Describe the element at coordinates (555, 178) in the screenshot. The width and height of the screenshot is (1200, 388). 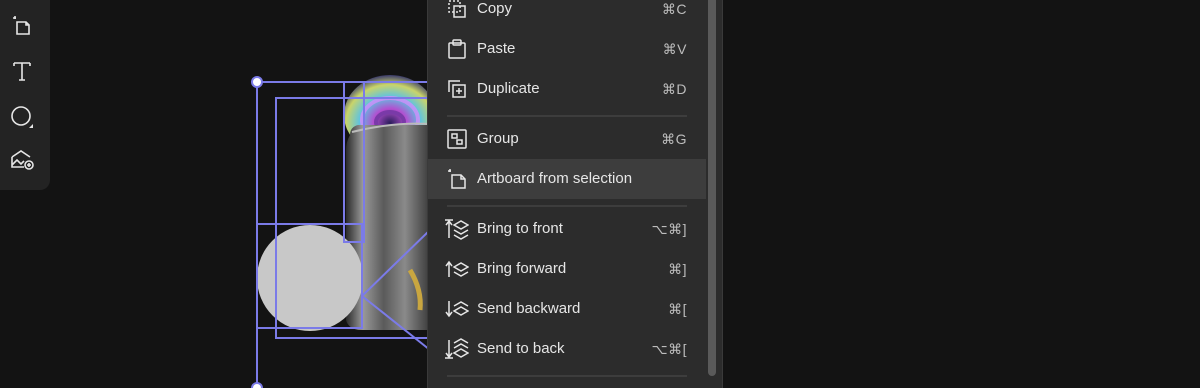
I see `menu-item-label: Artboard from selection` at that location.